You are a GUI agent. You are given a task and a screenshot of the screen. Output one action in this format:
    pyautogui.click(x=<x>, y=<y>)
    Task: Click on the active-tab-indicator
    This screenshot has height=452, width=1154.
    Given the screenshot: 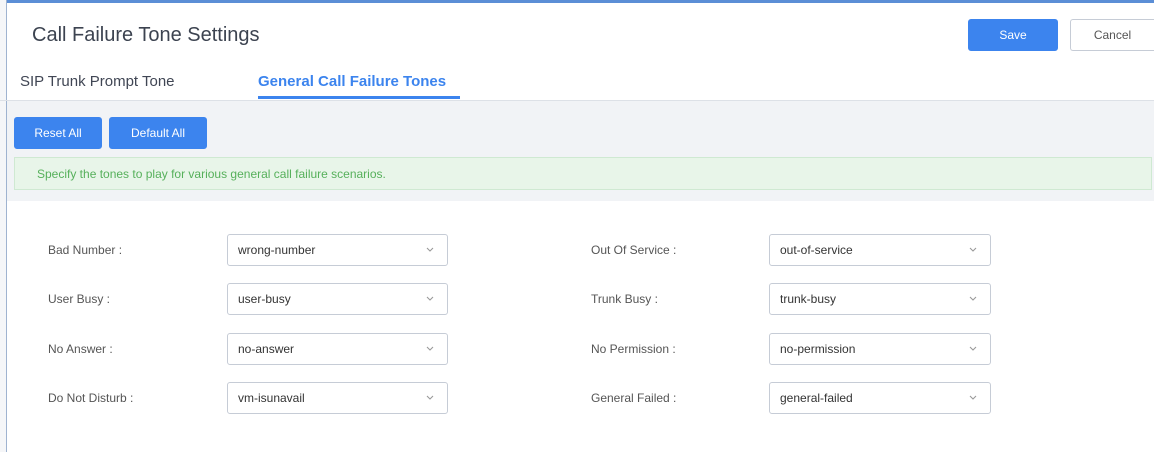 What is the action you would take?
    pyautogui.click(x=359, y=97)
    